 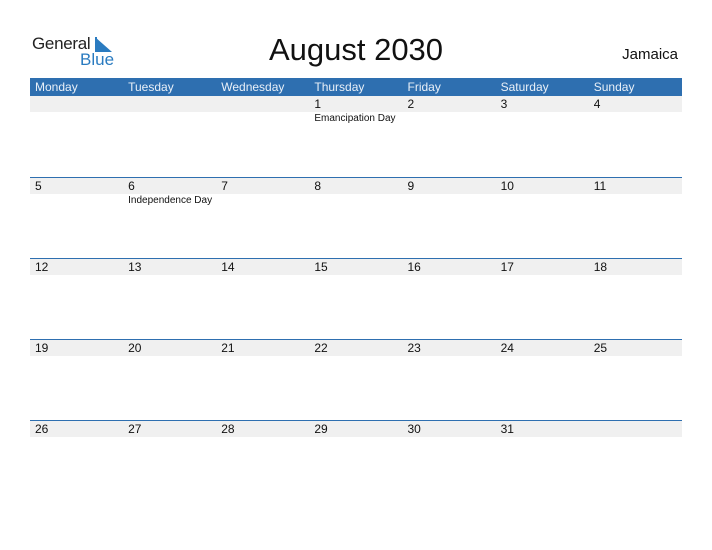 I want to click on week-cells: 1 Emancipation Day 2 3 4, so click(x=356, y=131).